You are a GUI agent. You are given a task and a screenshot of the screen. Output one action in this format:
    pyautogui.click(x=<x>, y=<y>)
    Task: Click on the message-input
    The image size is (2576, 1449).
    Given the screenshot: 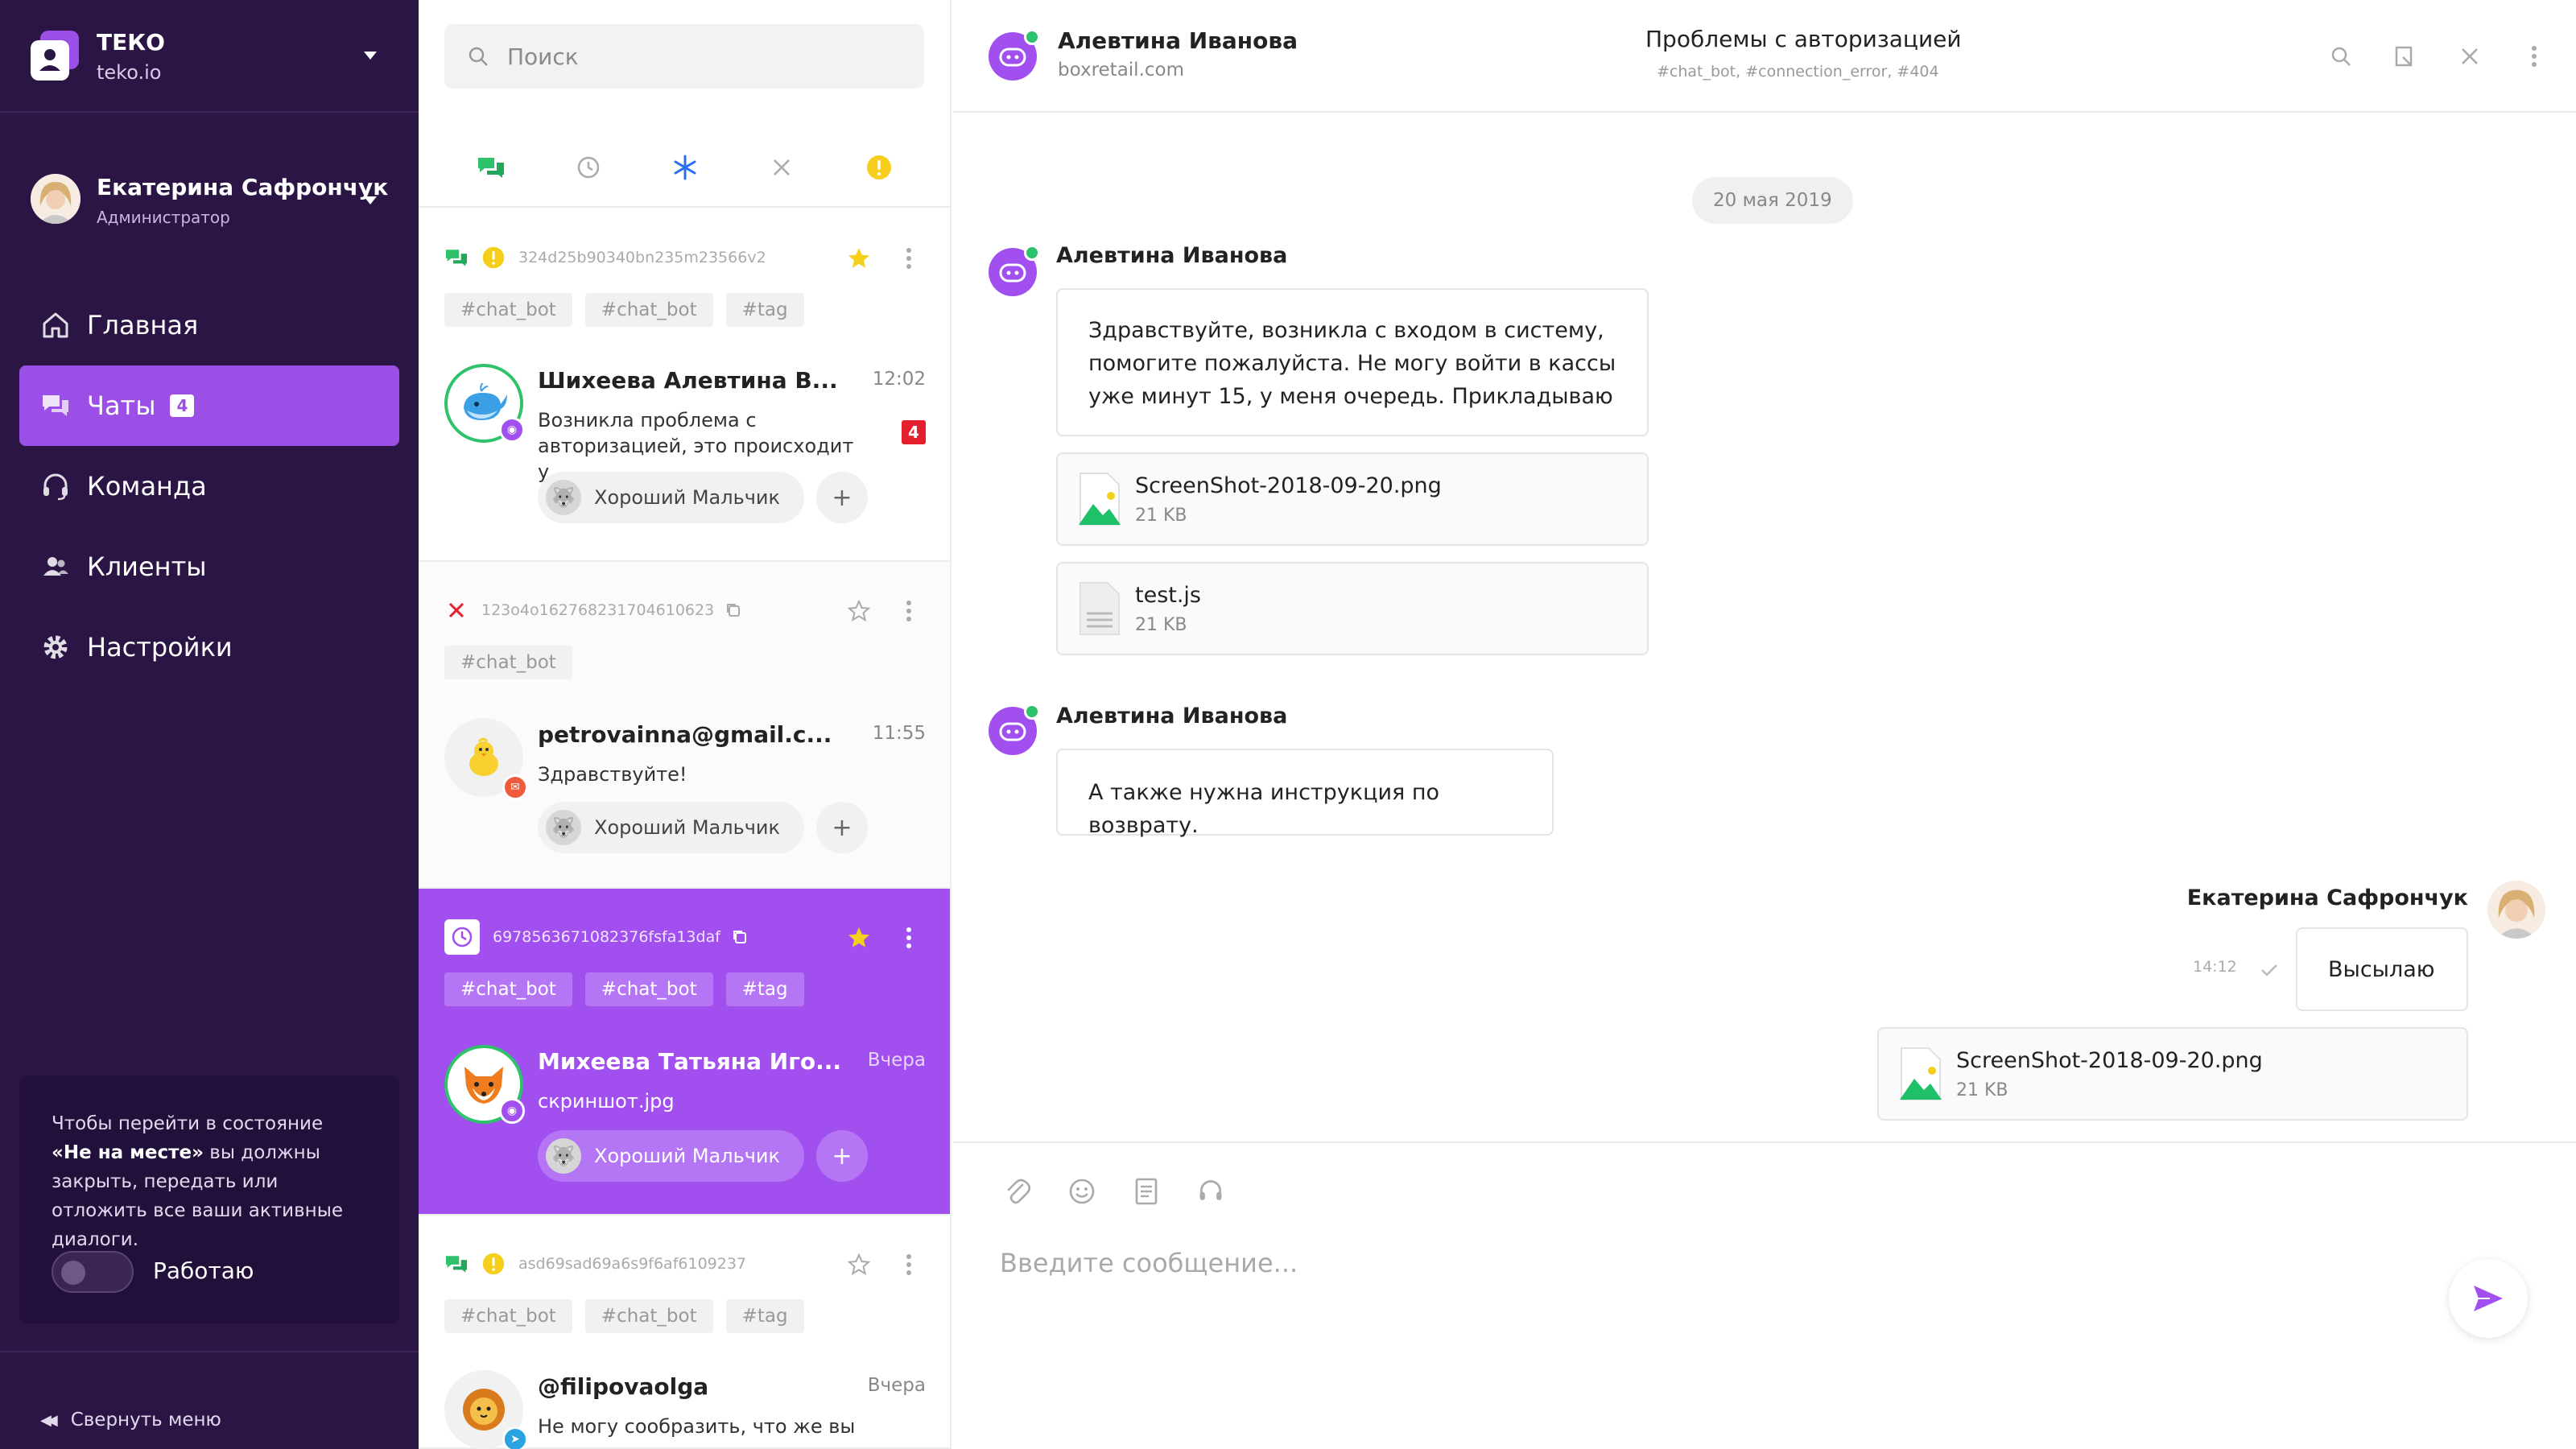 What is the action you would take?
    pyautogui.click(x=1644, y=1280)
    